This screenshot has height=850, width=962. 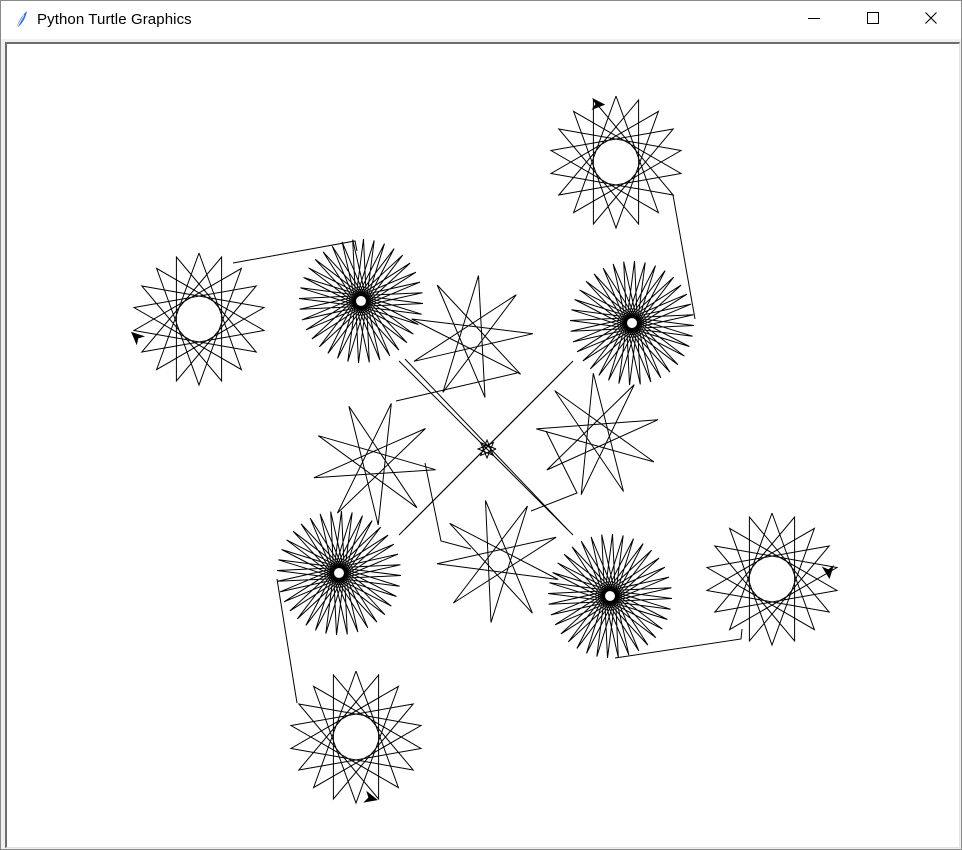 I want to click on close-button, so click(x=931, y=20).